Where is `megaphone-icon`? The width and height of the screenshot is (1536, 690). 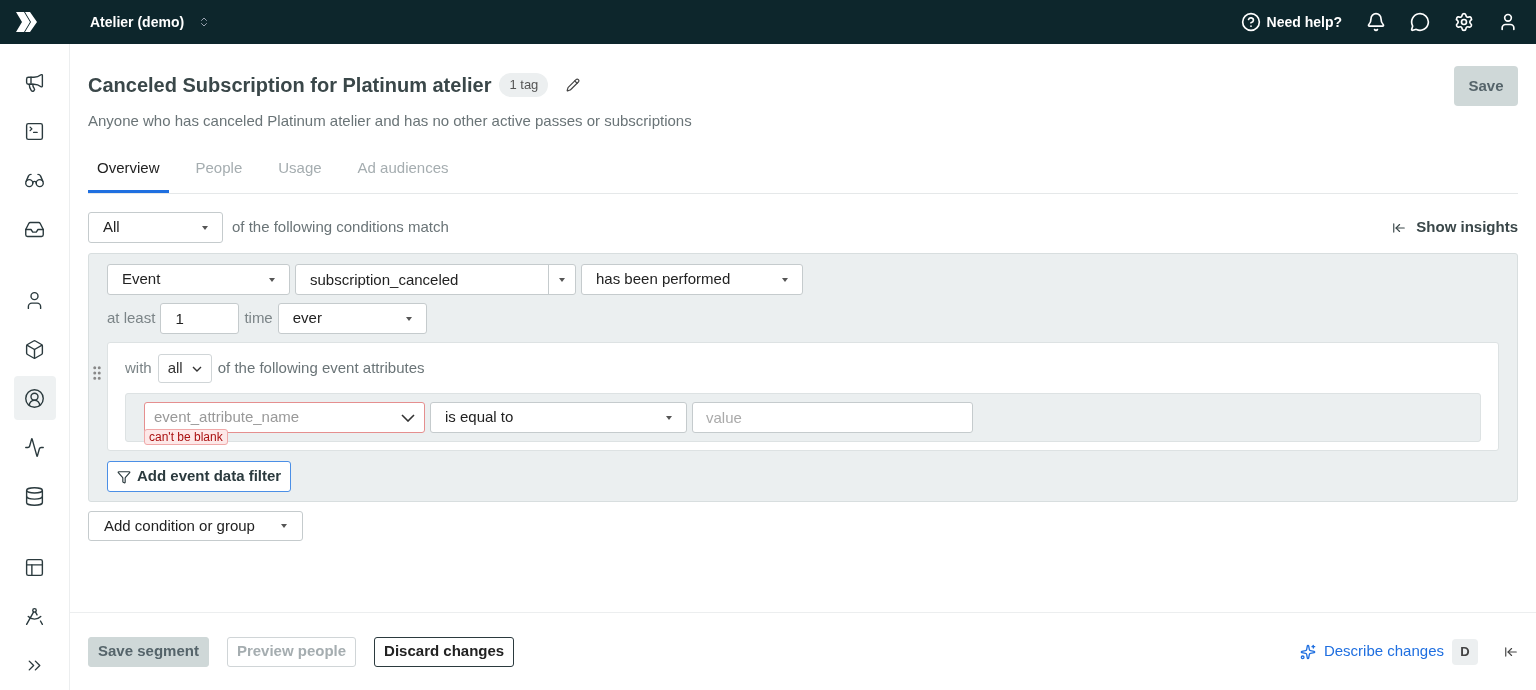
megaphone-icon is located at coordinates (34, 82).